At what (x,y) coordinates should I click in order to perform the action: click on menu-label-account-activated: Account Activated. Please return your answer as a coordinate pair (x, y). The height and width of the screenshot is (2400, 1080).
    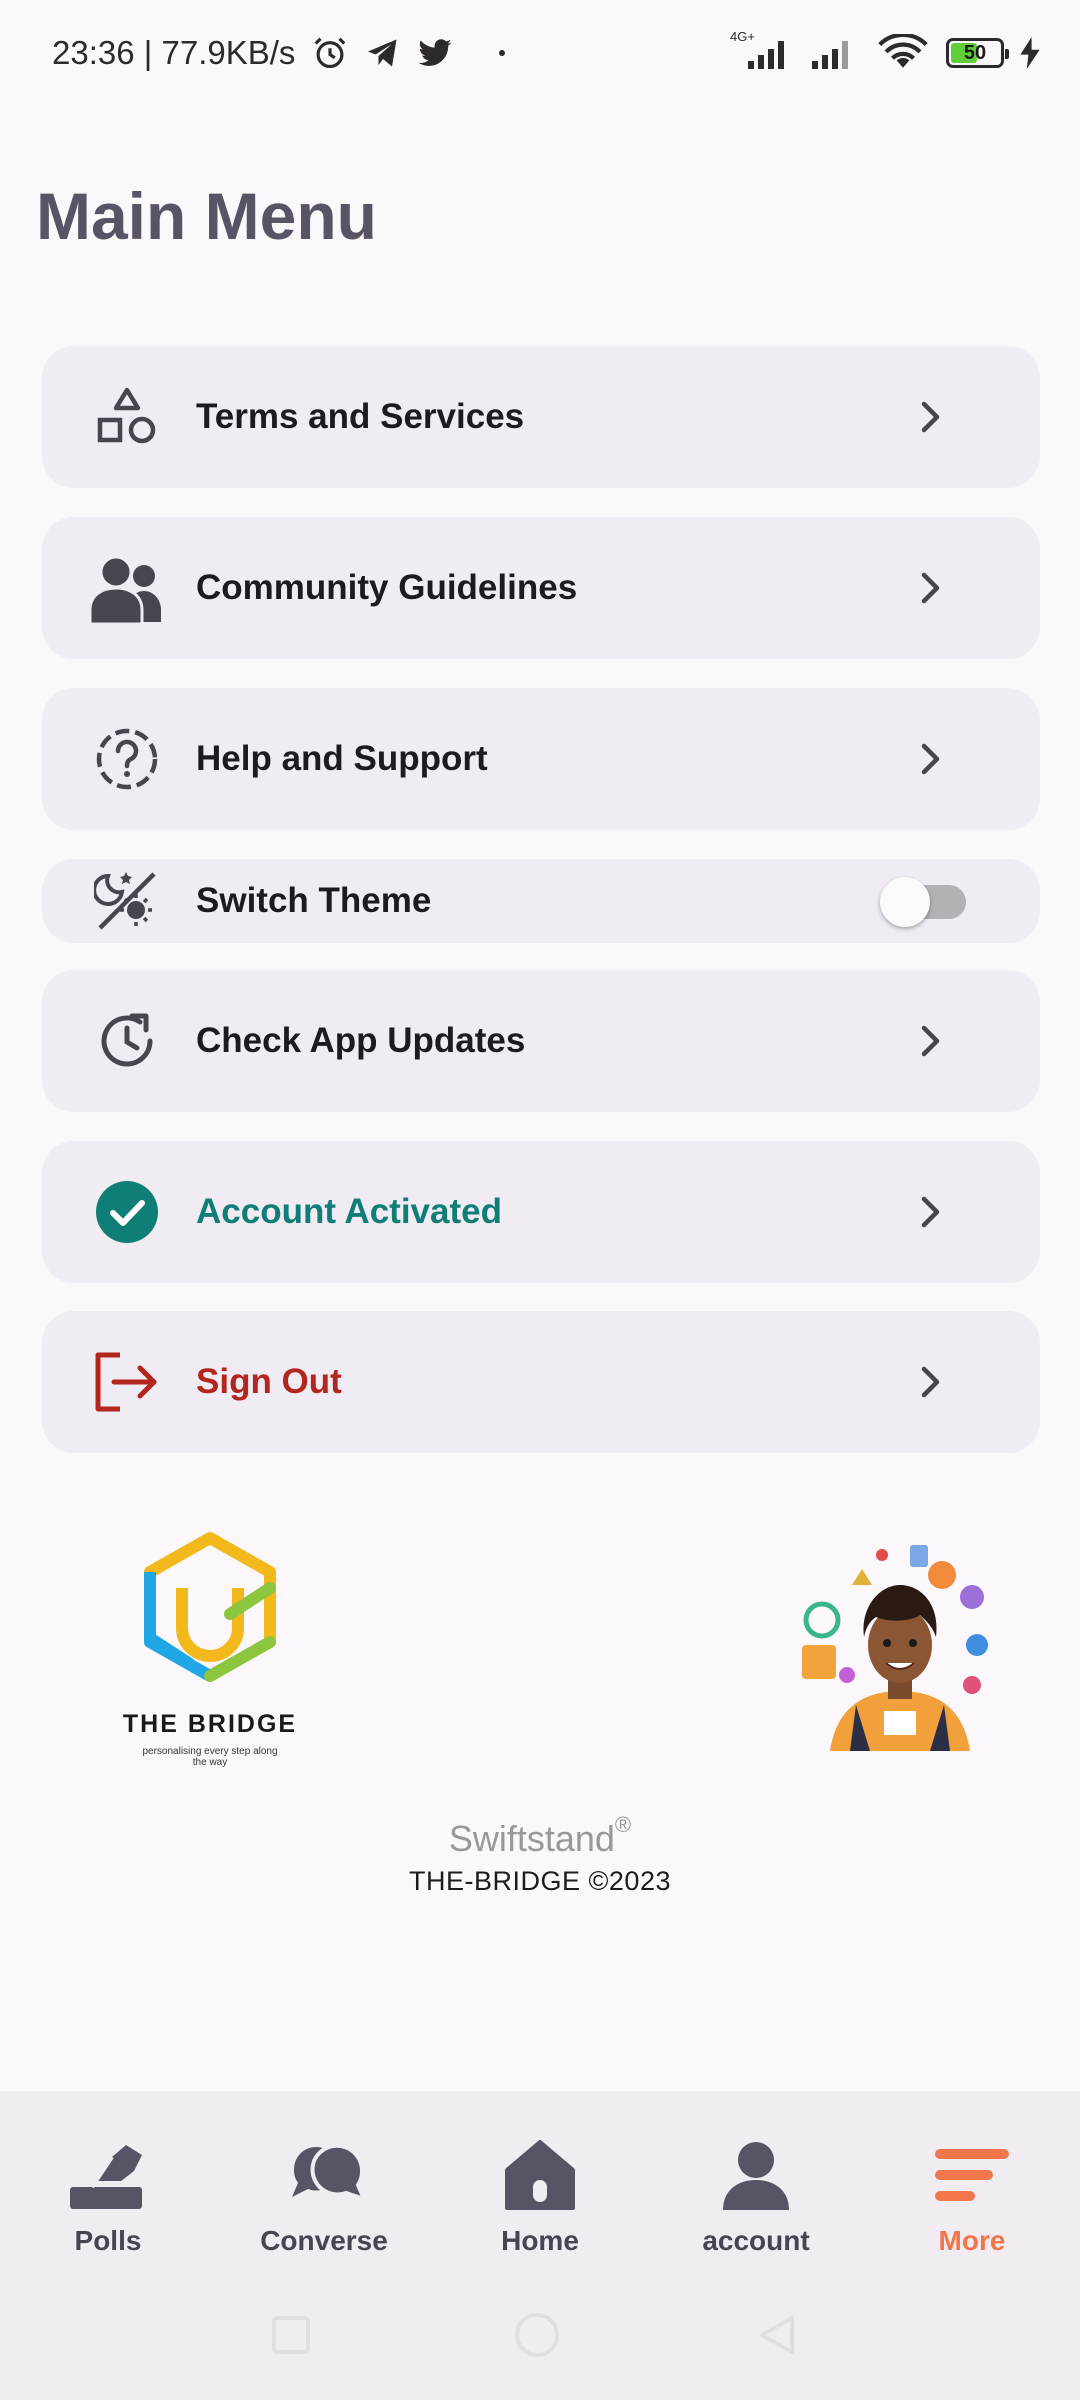
    Looking at the image, I should click on (349, 1211).